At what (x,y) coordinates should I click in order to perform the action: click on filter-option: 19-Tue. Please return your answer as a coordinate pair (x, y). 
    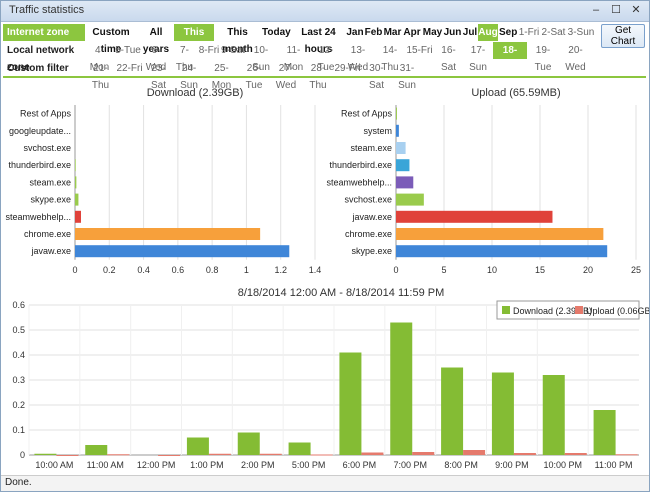
    Looking at the image, I should click on (543, 57).